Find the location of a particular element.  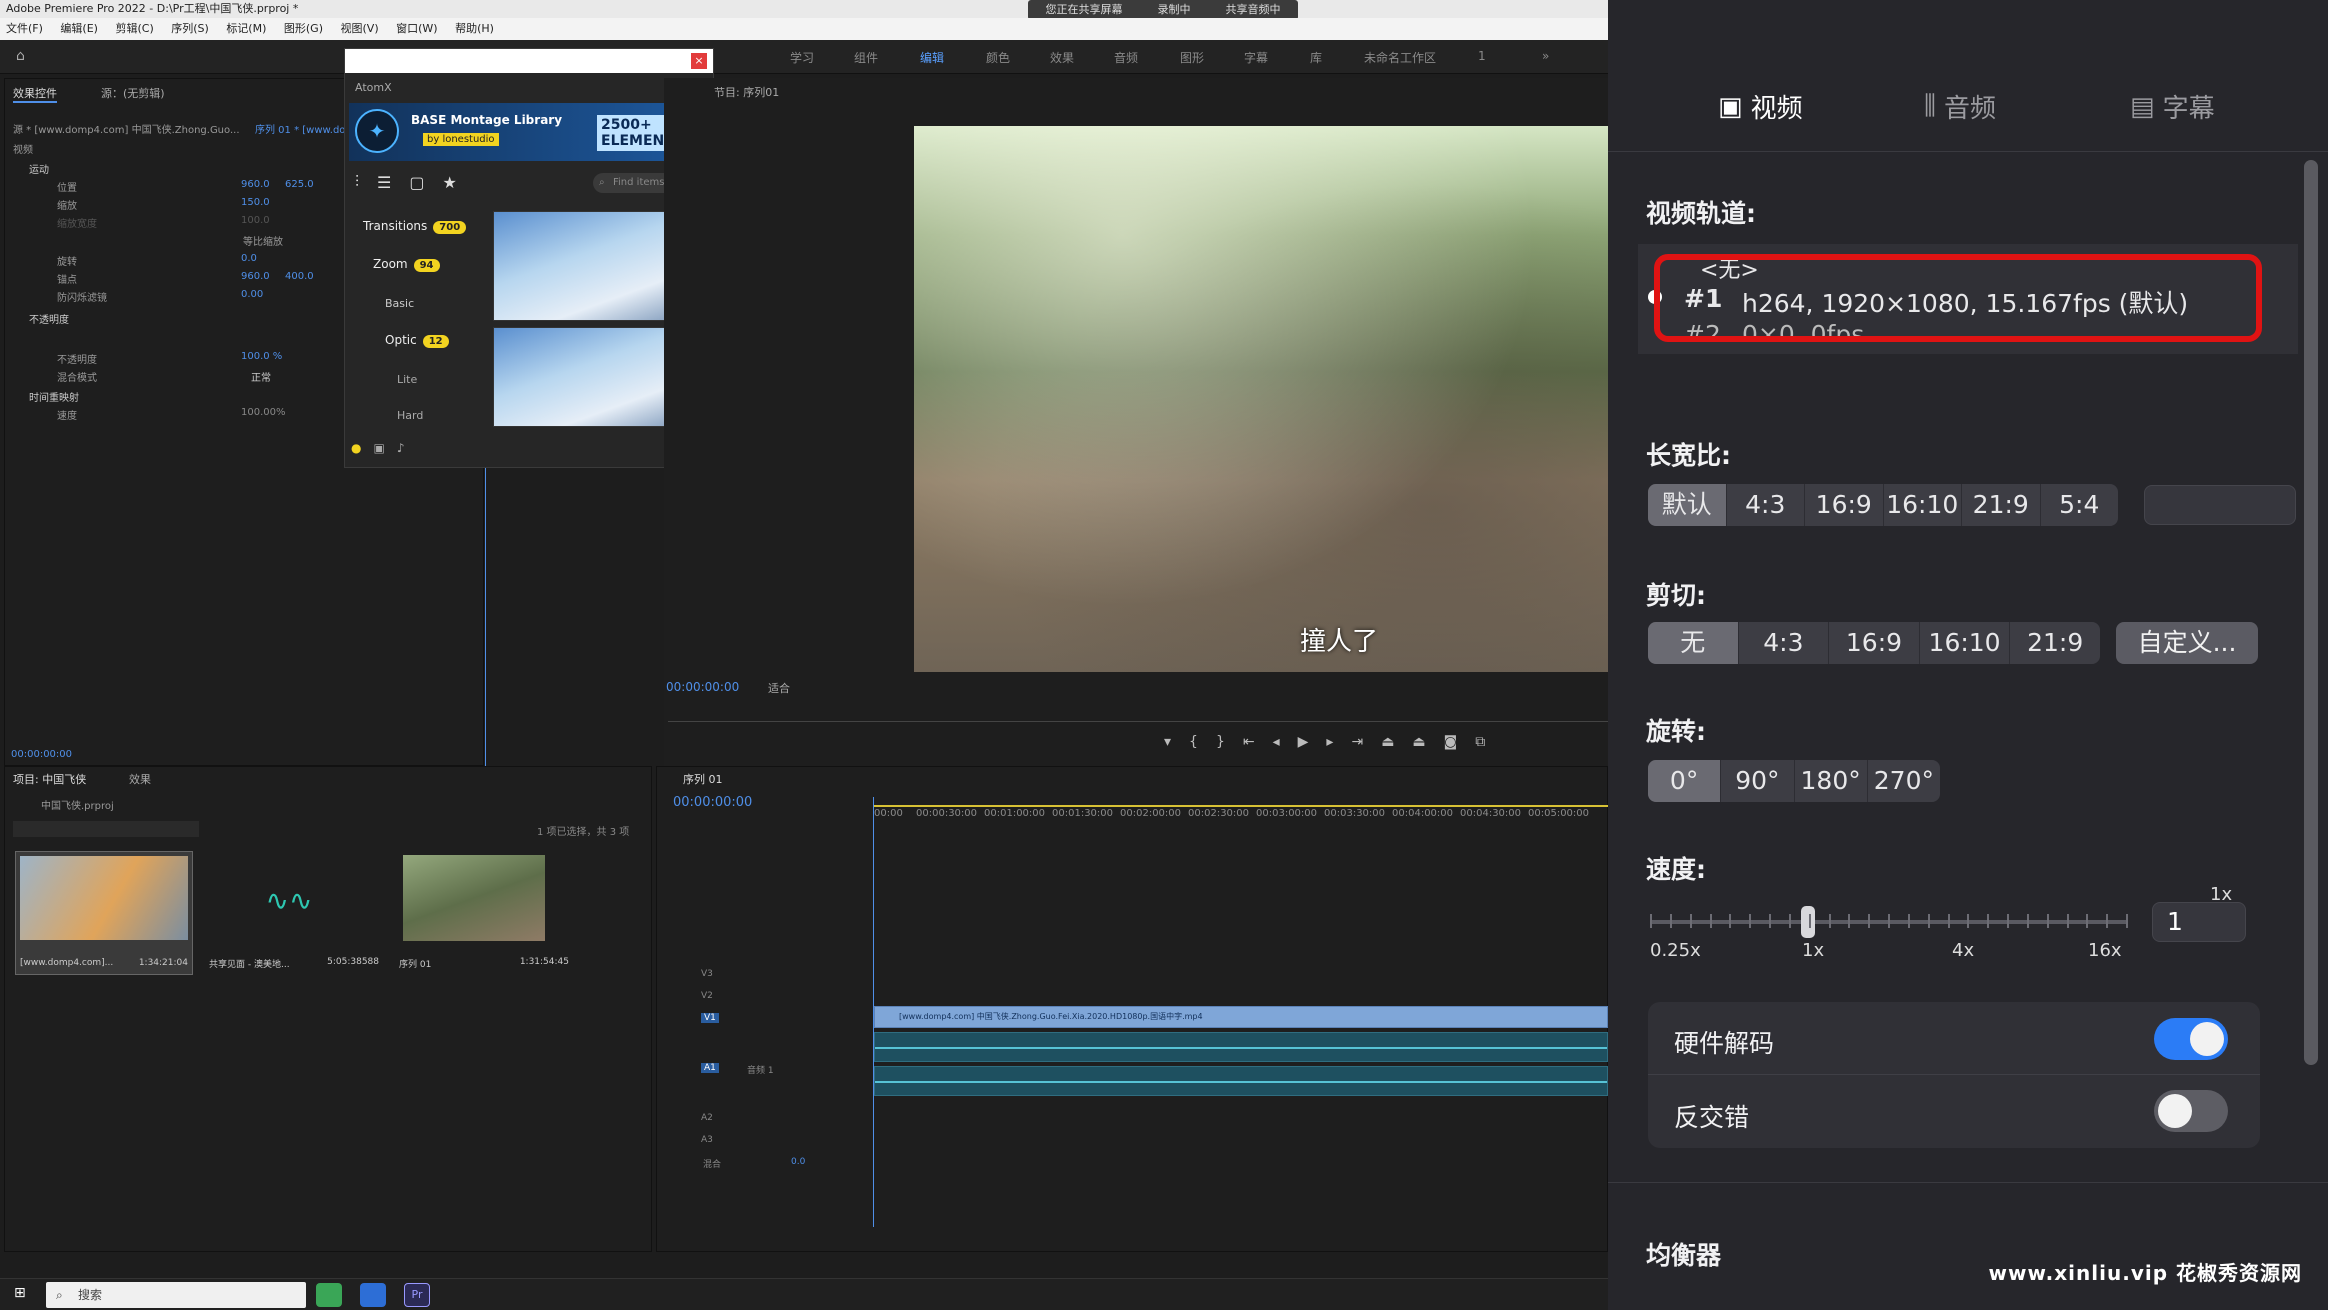

warning-icon: ● is located at coordinates (356, 448).